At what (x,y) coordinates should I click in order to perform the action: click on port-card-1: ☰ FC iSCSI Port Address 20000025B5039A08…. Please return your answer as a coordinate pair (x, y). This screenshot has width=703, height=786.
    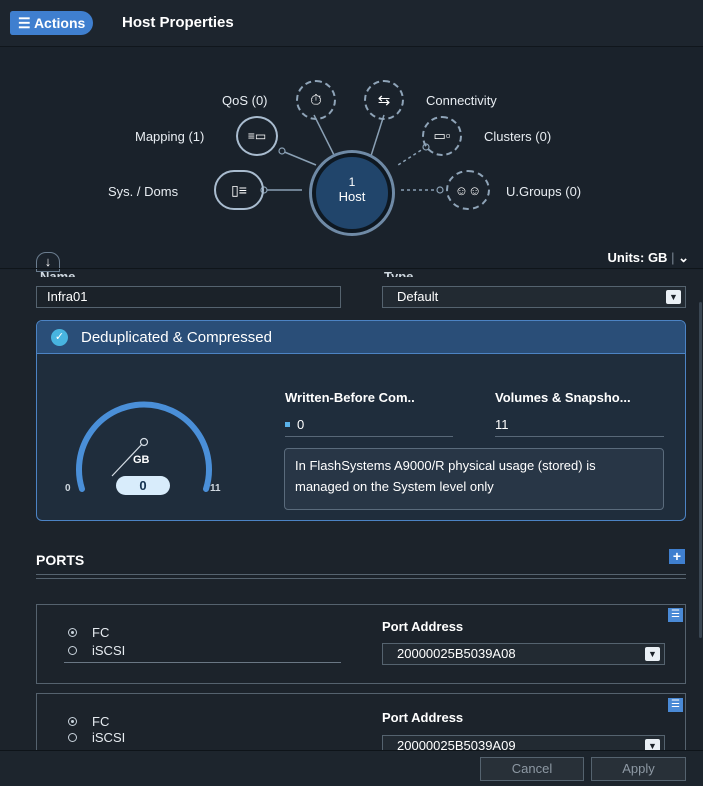
    Looking at the image, I should click on (361, 644).